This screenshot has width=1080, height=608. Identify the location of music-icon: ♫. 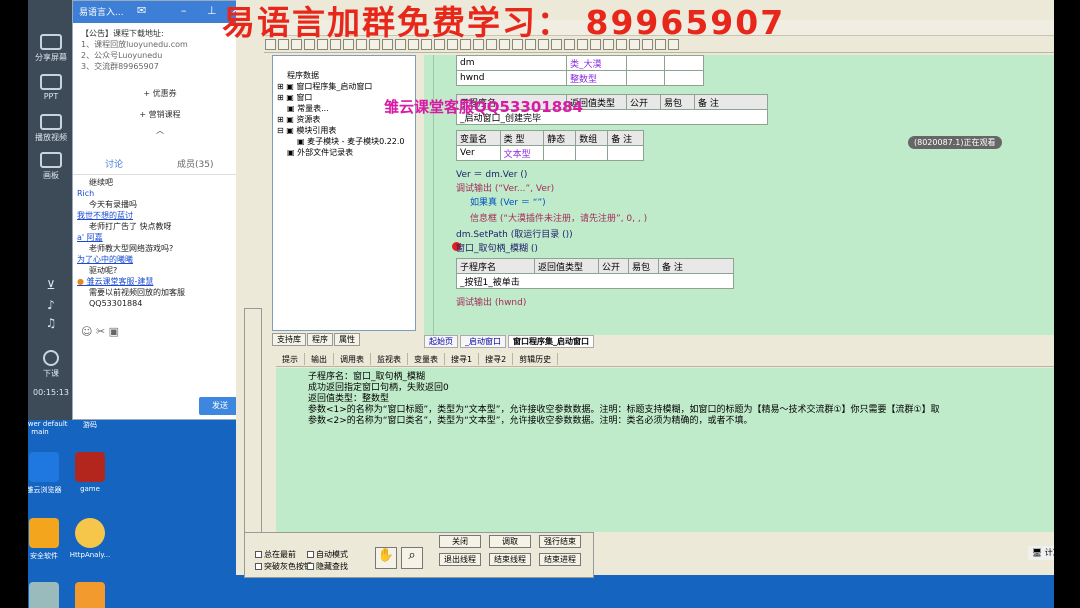
(51, 323).